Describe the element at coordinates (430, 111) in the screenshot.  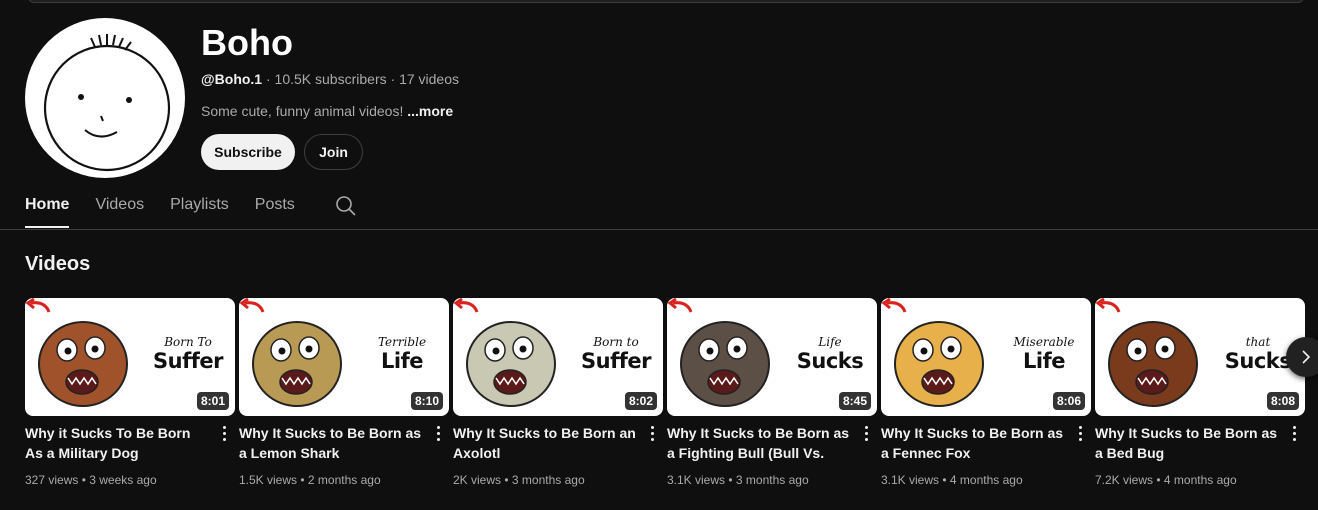
I see `more-link: ...more` at that location.